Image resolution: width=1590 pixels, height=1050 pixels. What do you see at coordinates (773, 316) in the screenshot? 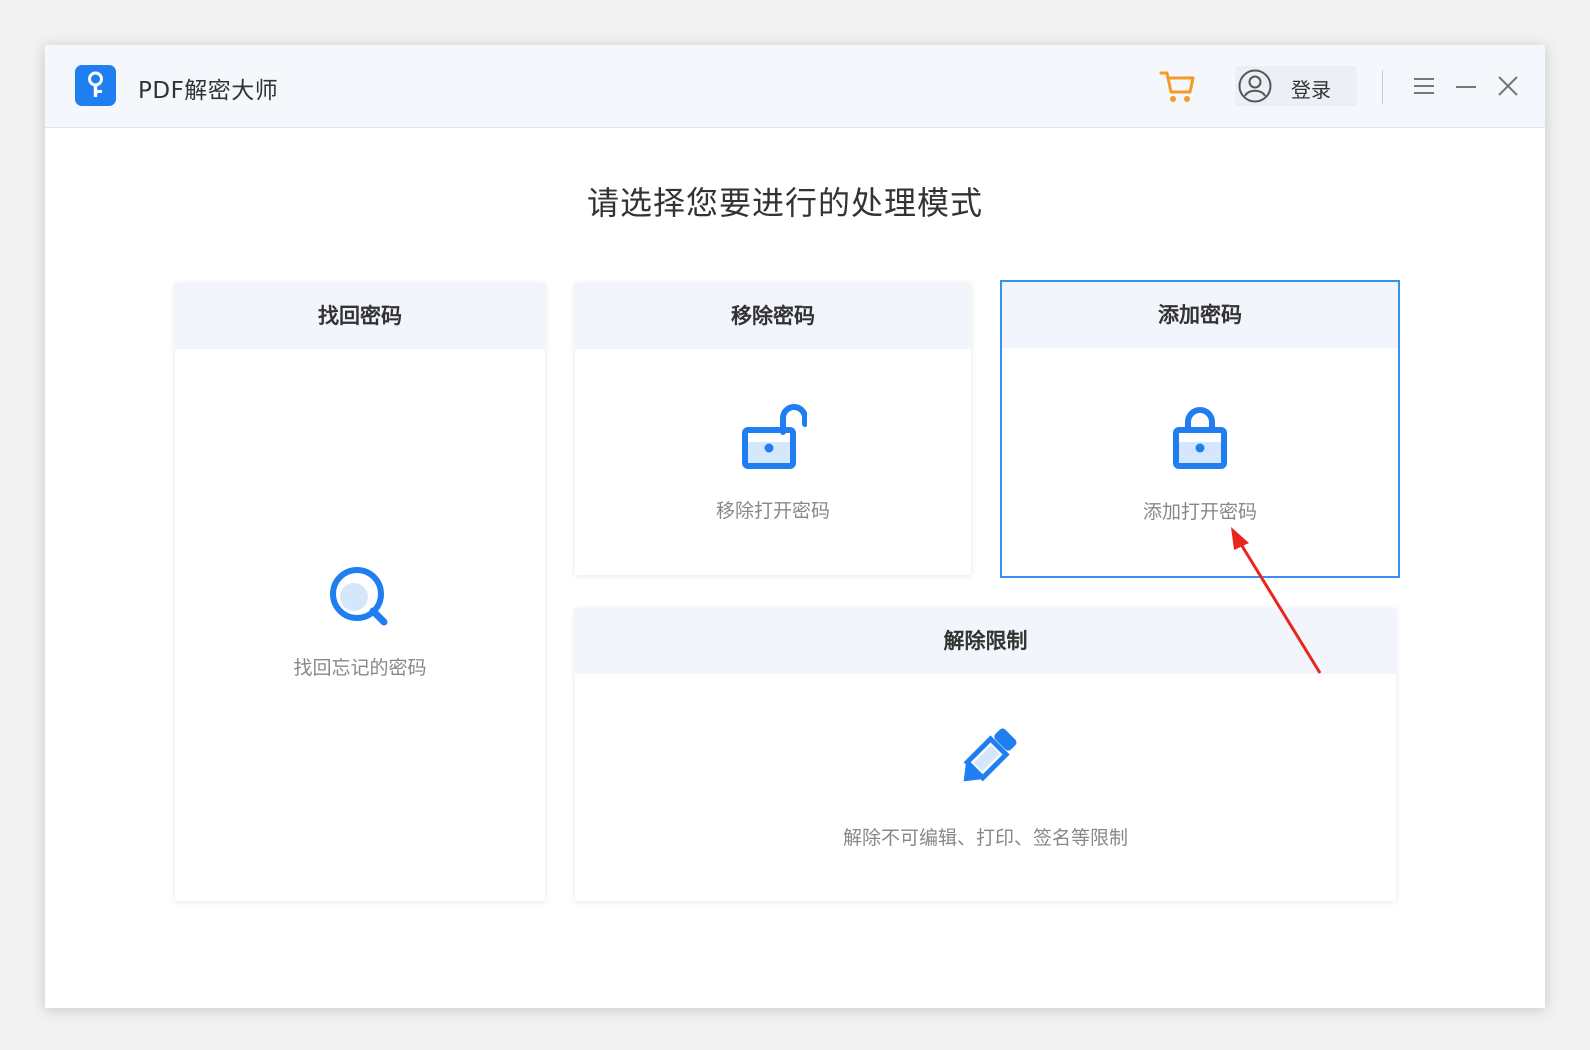
I see `card-title: 移除密码` at bounding box center [773, 316].